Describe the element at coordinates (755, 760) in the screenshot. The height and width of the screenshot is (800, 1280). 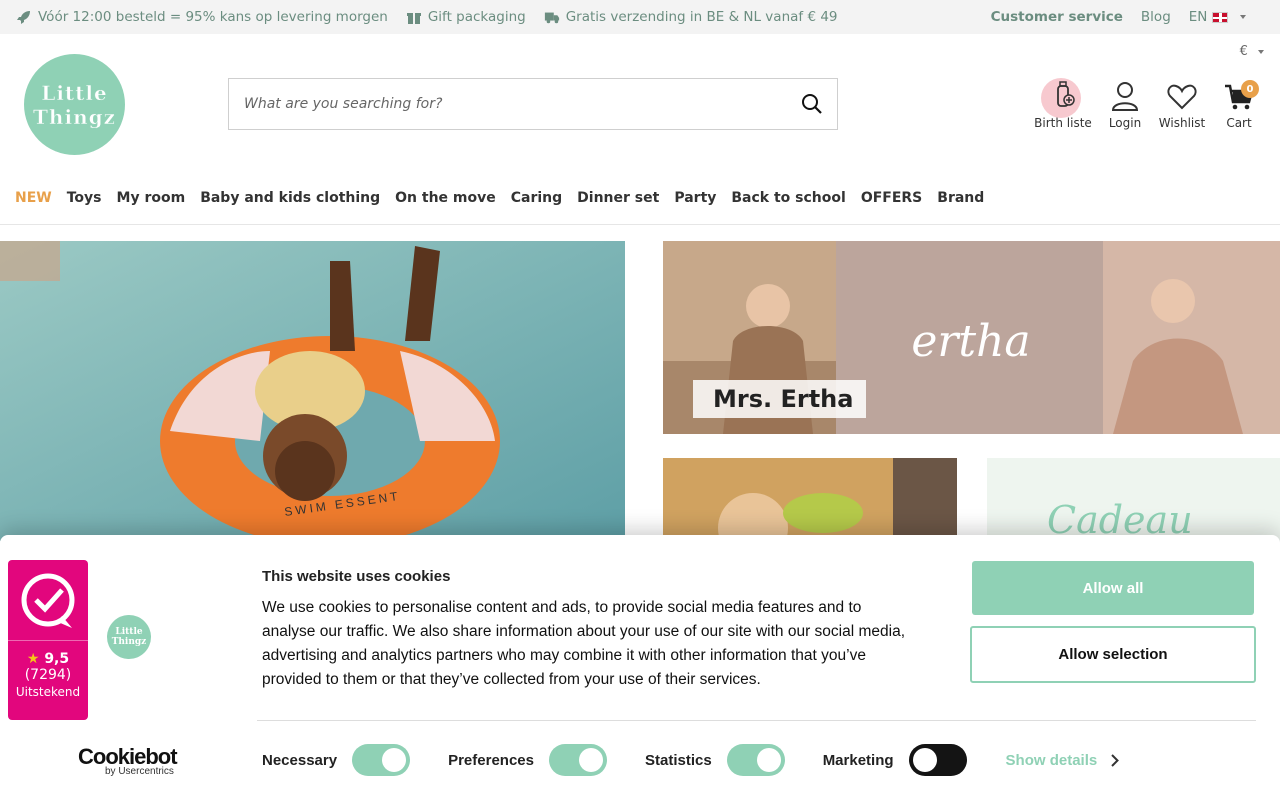
I see `statistics-toggle` at that location.